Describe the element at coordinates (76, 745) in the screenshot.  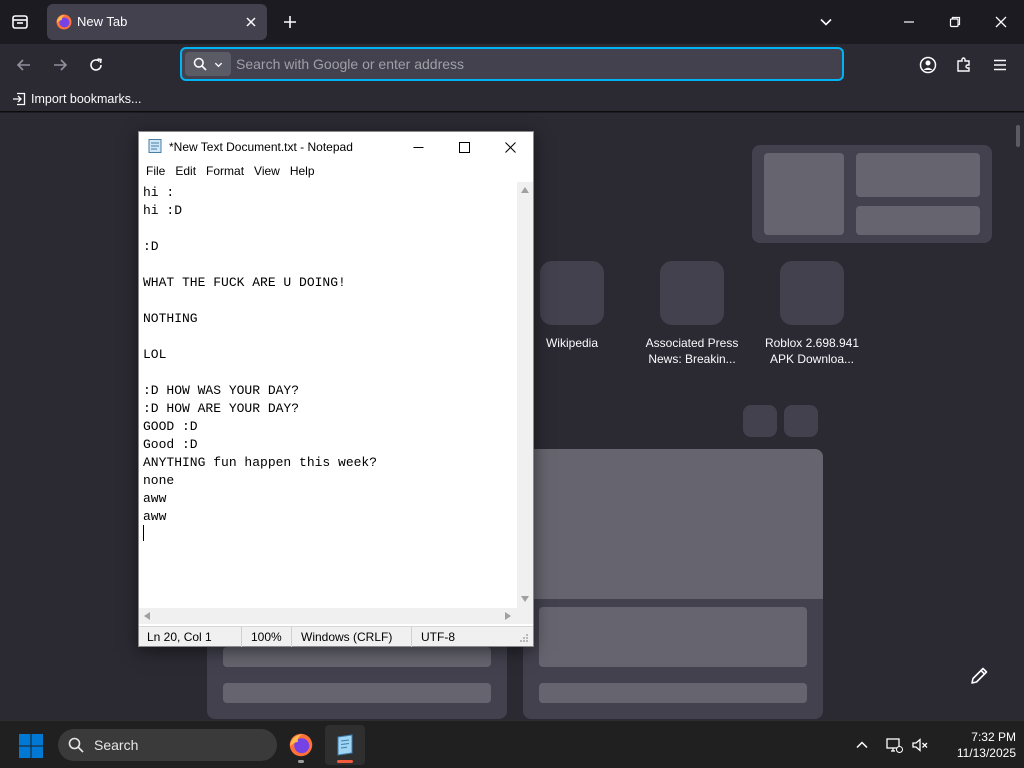
I see `search-icon` at that location.